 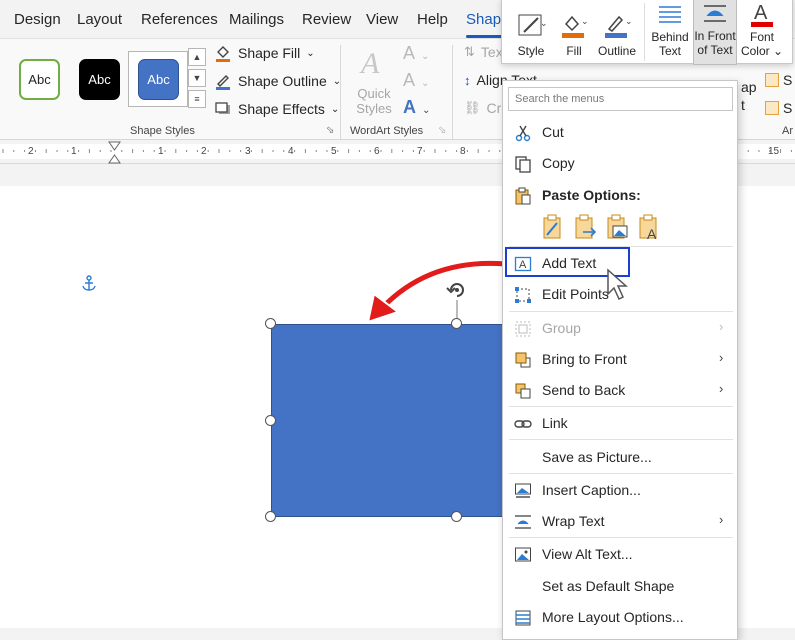 I want to click on menu-item-wrap-text: Wrap Text ›, so click(x=620, y=521).